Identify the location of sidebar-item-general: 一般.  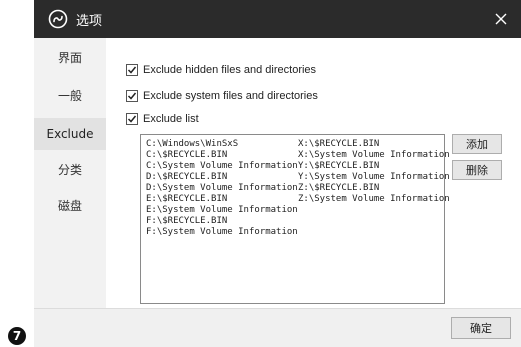
(70, 96).